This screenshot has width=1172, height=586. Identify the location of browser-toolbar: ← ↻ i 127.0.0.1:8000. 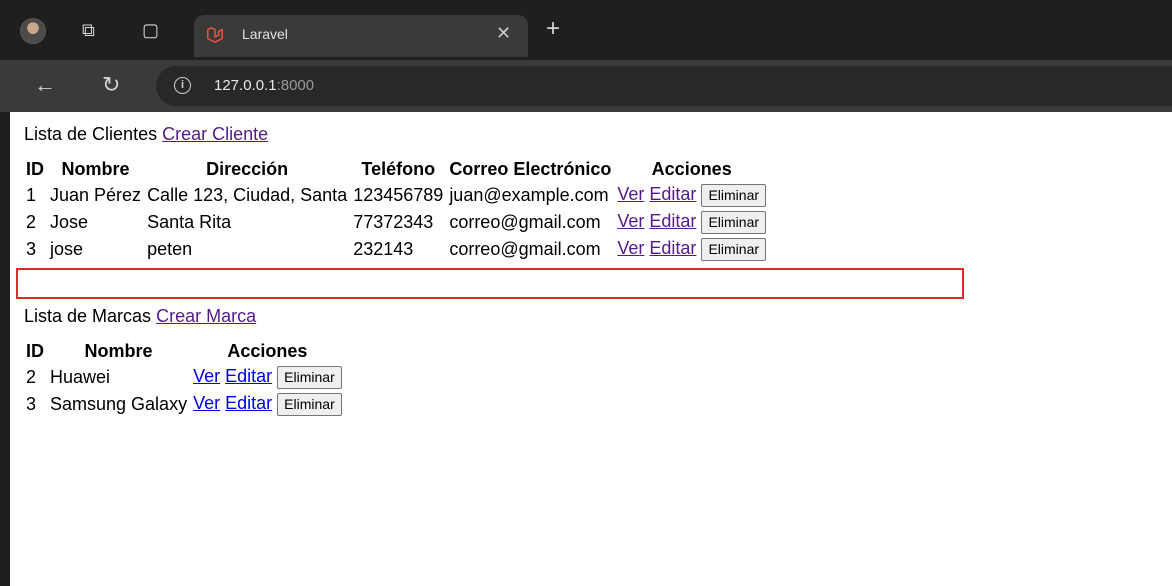
(586, 86).